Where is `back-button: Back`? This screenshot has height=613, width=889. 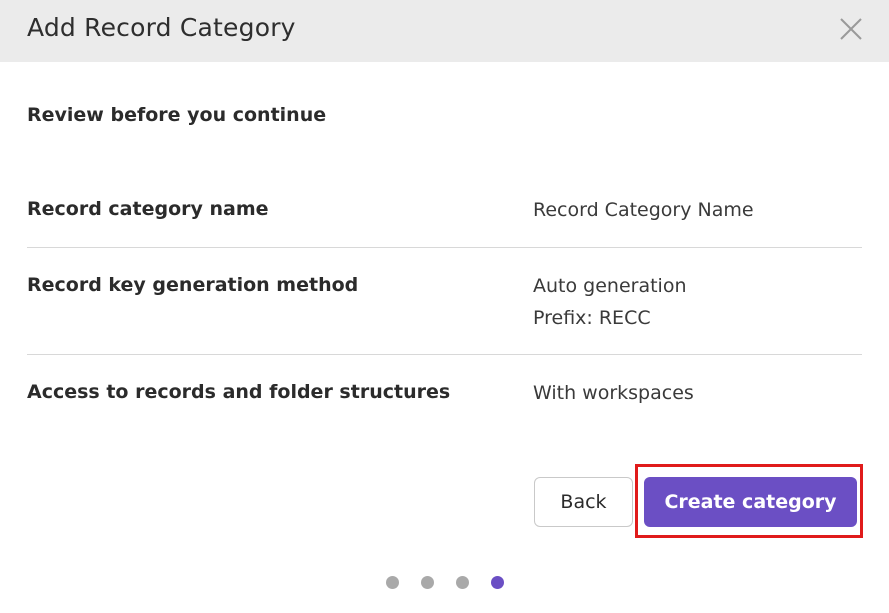
back-button: Back is located at coordinates (583, 502).